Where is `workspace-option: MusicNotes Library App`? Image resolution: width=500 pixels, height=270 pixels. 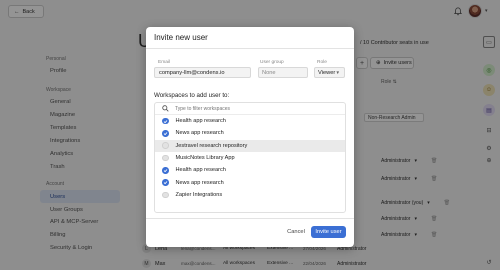 workspace-option: MusicNotes Library App is located at coordinates (250, 158).